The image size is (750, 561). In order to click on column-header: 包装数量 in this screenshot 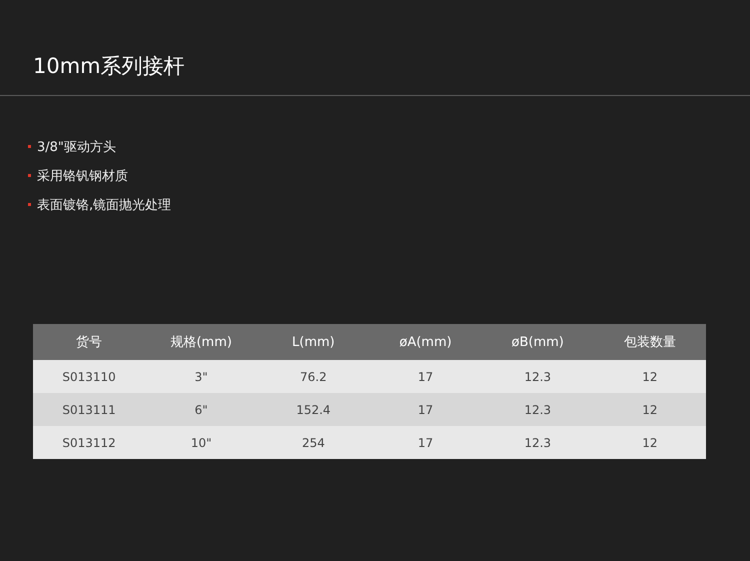, I will do `click(650, 342)`.